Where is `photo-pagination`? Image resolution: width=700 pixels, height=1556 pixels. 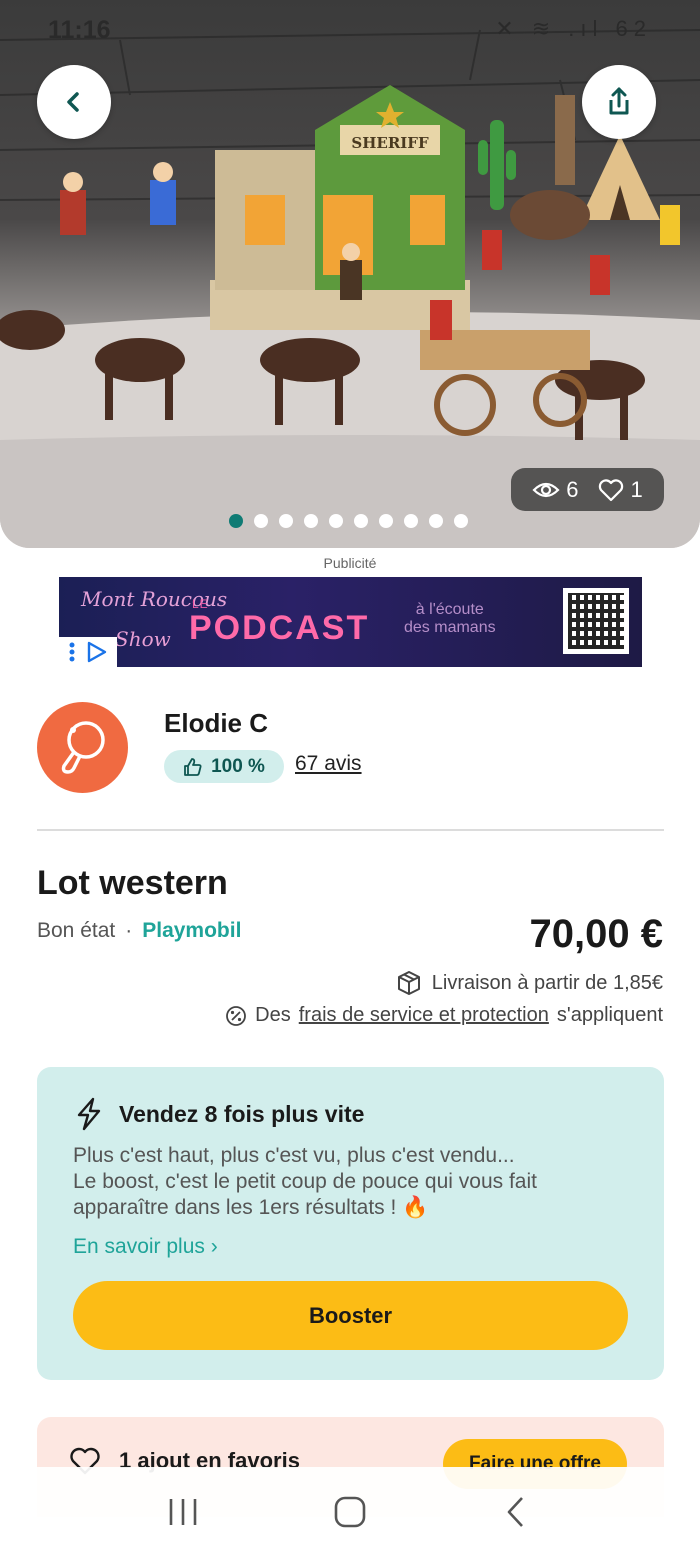 photo-pagination is located at coordinates (348, 521).